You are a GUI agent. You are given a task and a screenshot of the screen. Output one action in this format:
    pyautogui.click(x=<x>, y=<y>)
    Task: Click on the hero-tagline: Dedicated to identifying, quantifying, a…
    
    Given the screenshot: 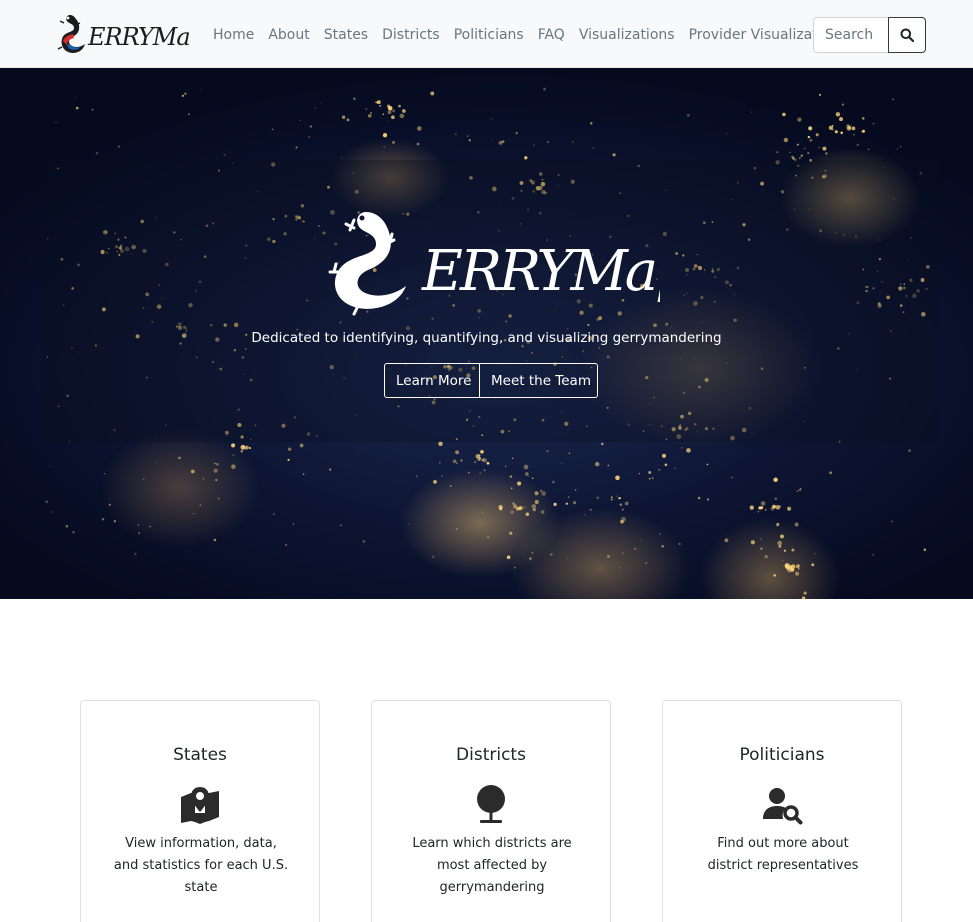 What is the action you would take?
    pyautogui.click(x=486, y=338)
    